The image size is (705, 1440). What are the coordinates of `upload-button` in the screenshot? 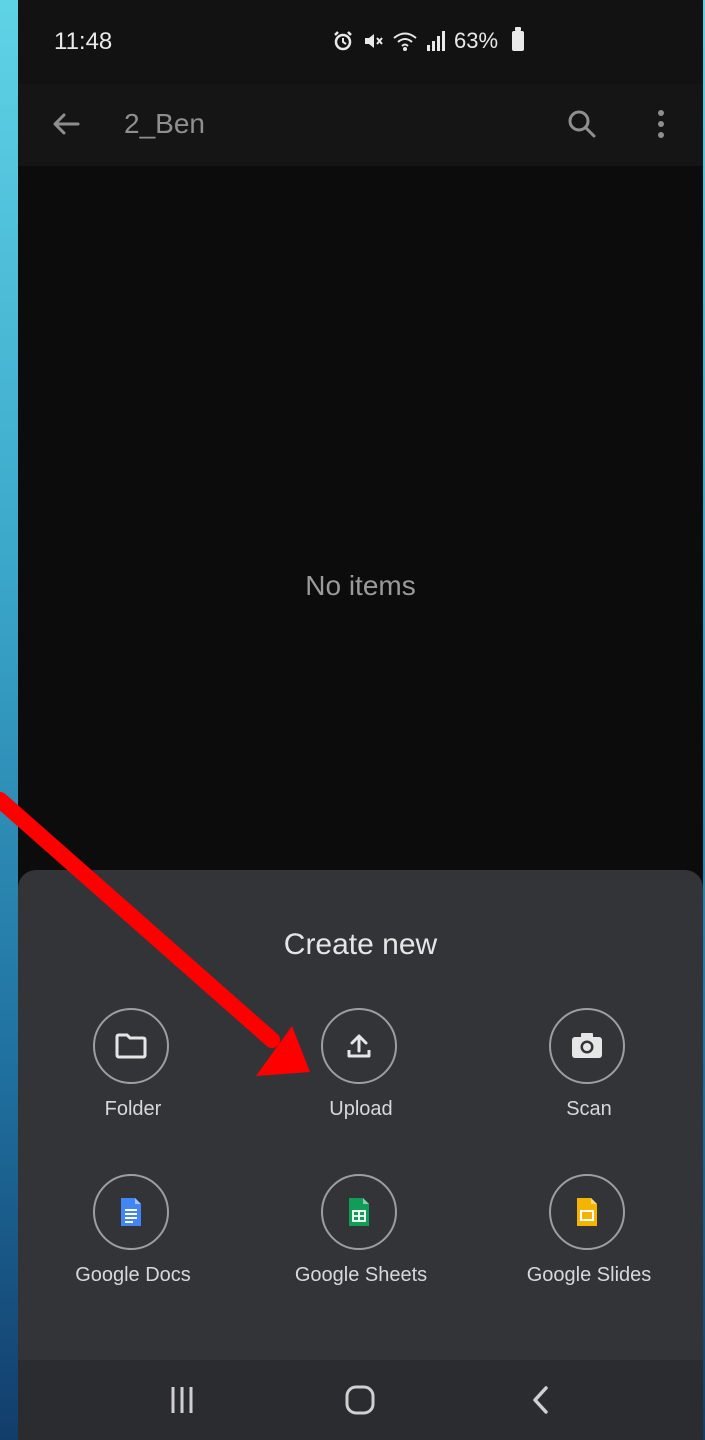 It's located at (359, 1046).